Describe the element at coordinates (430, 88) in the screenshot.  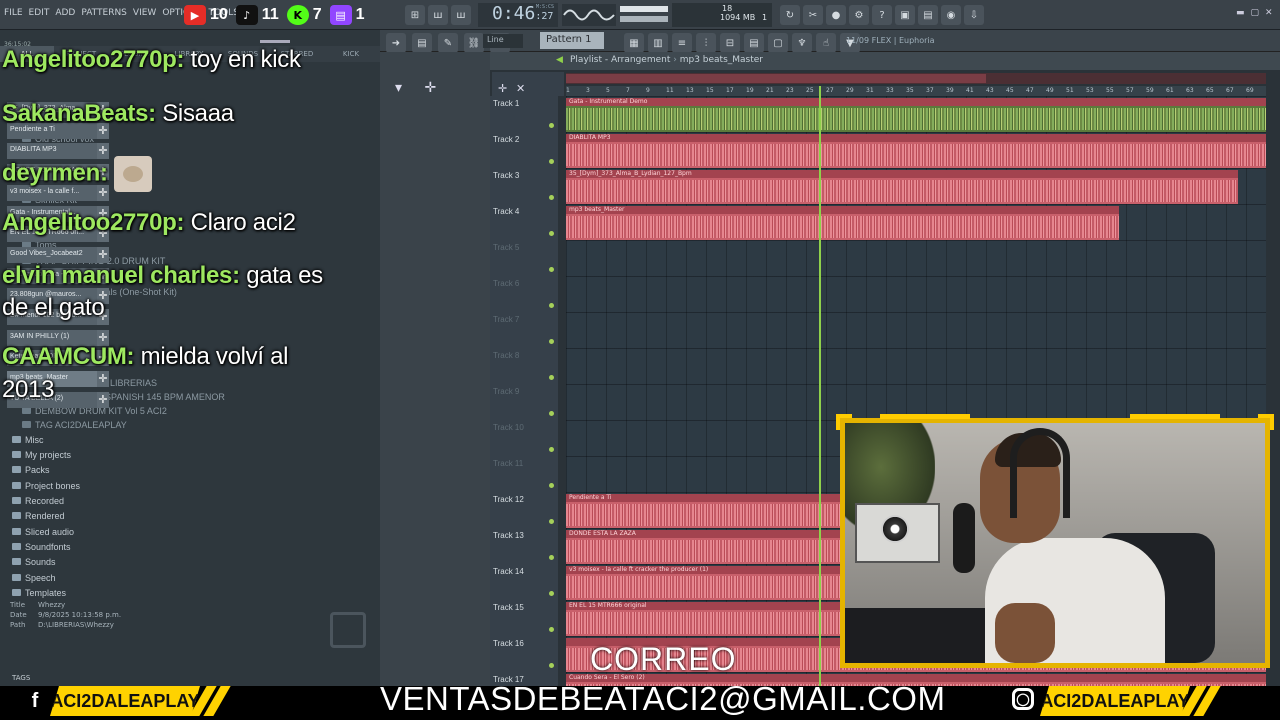
I see `rack-add-icon: ✛` at that location.